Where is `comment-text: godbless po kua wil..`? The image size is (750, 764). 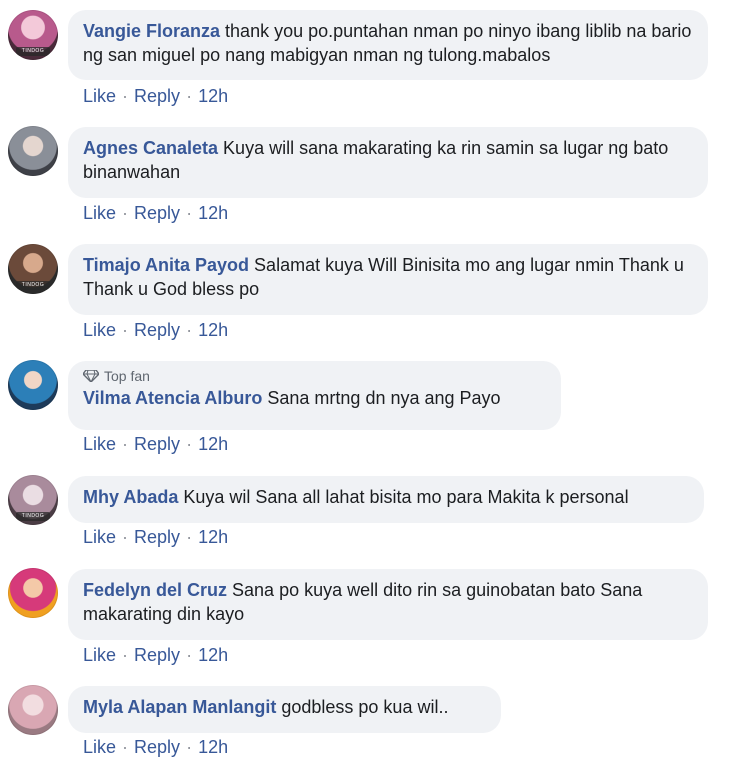
comment-text: godbless po kua wil.. is located at coordinates (365, 707).